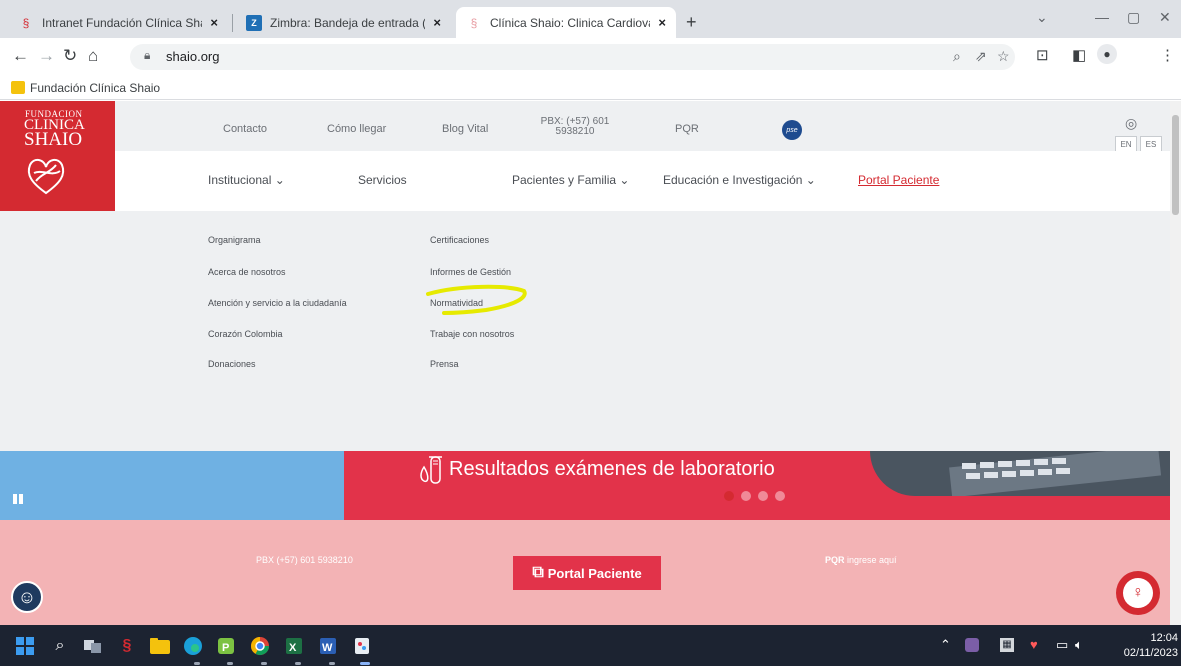  I want to click on network-icon: ▭, so click(1062, 645).